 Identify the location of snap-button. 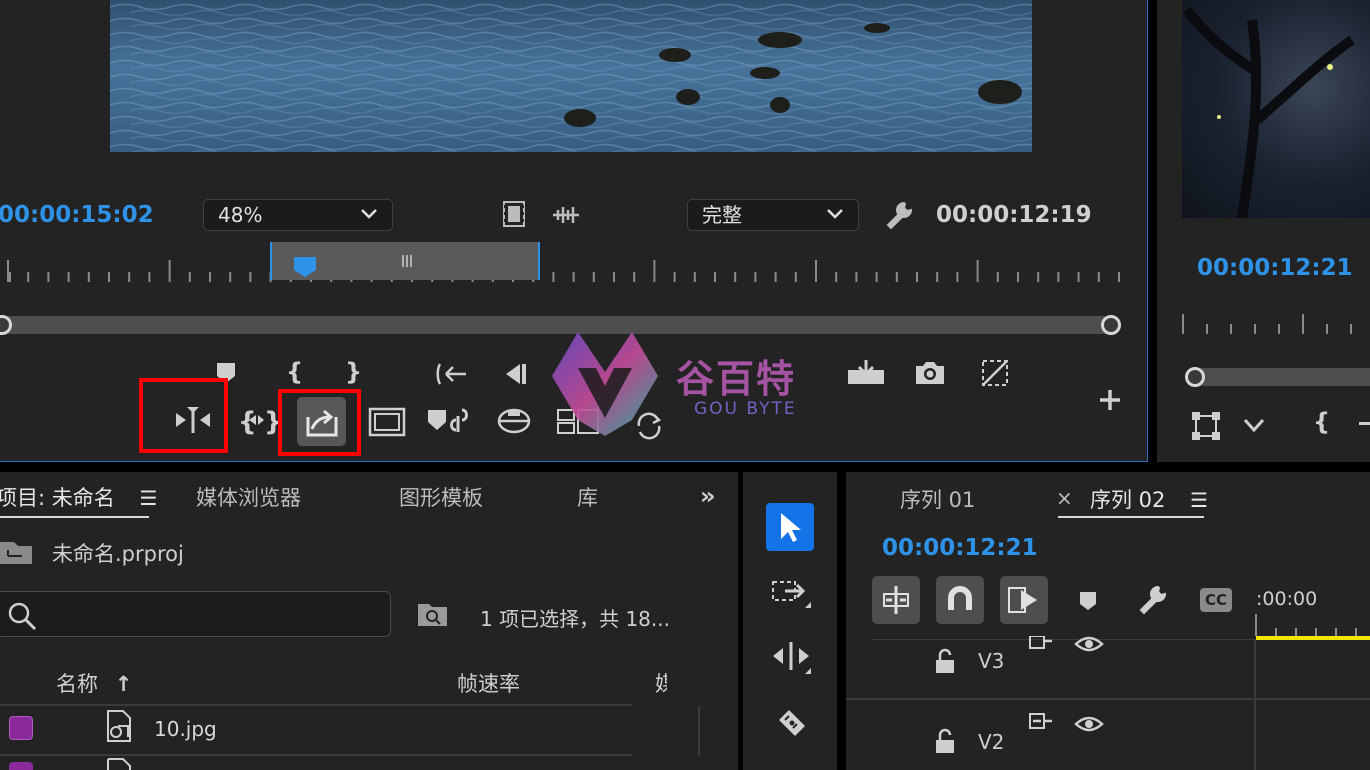
(960, 600).